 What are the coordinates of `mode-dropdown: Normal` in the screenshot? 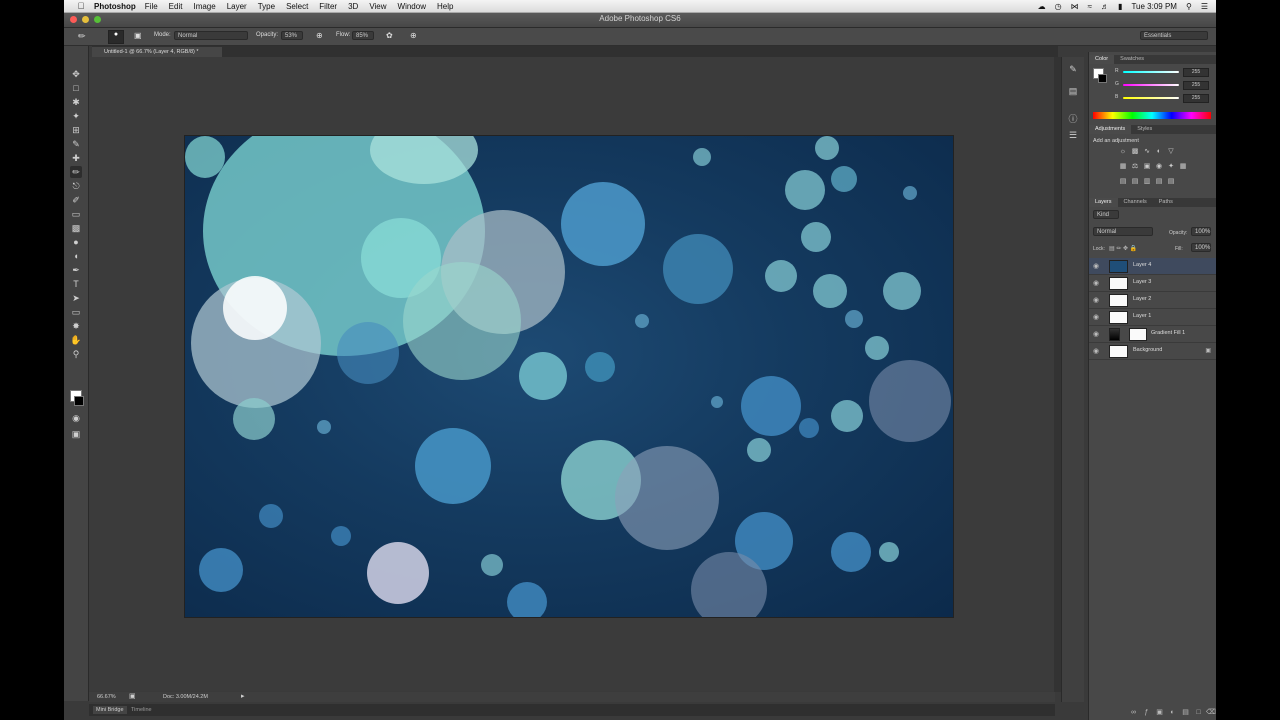 It's located at (211, 35).